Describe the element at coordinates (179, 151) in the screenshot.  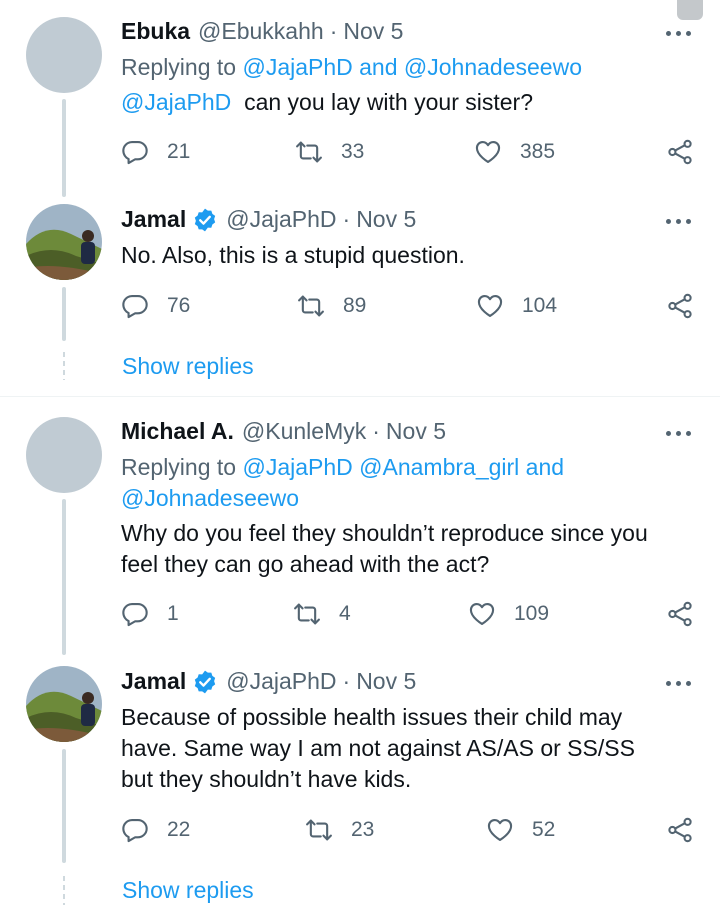
I see `reply-count: 21` at that location.